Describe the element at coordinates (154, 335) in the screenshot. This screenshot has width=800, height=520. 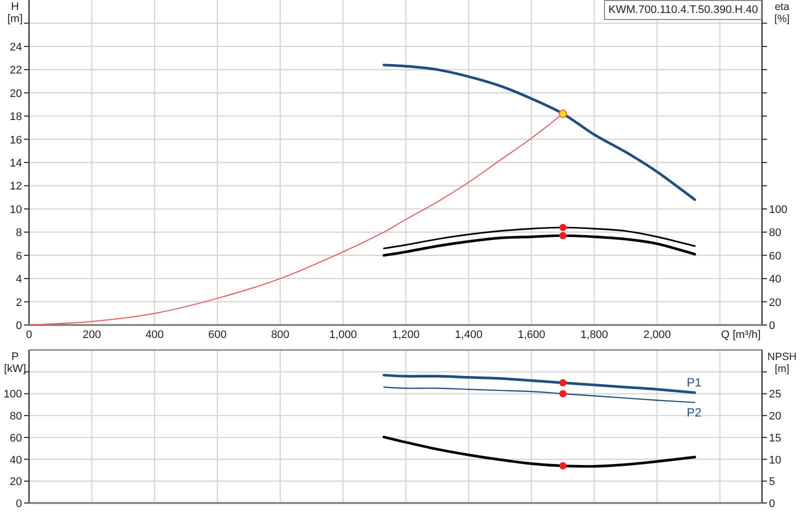
I see `axis-tick-label: 400` at that location.